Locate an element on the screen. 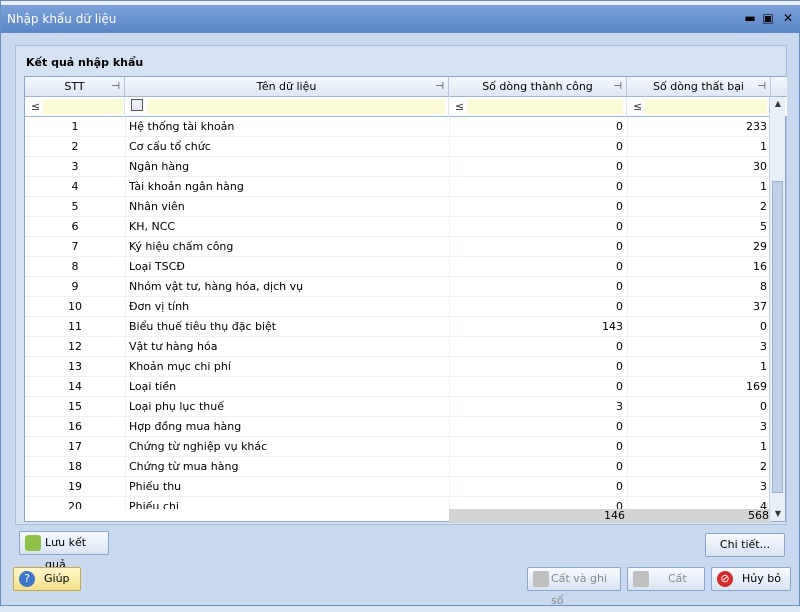 This screenshot has height=612, width=800. cell-name: Phiếu chi is located at coordinates (154, 504).